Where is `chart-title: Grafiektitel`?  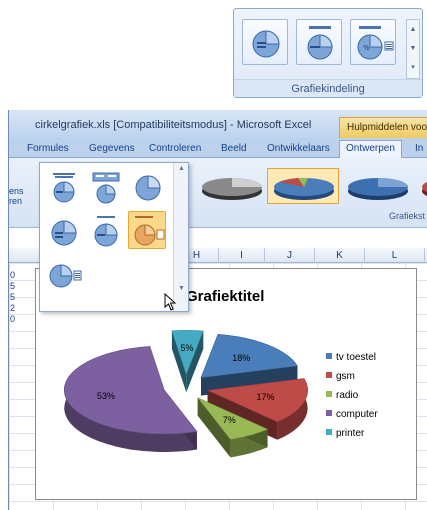 chart-title: Grafiektitel is located at coordinates (225, 296).